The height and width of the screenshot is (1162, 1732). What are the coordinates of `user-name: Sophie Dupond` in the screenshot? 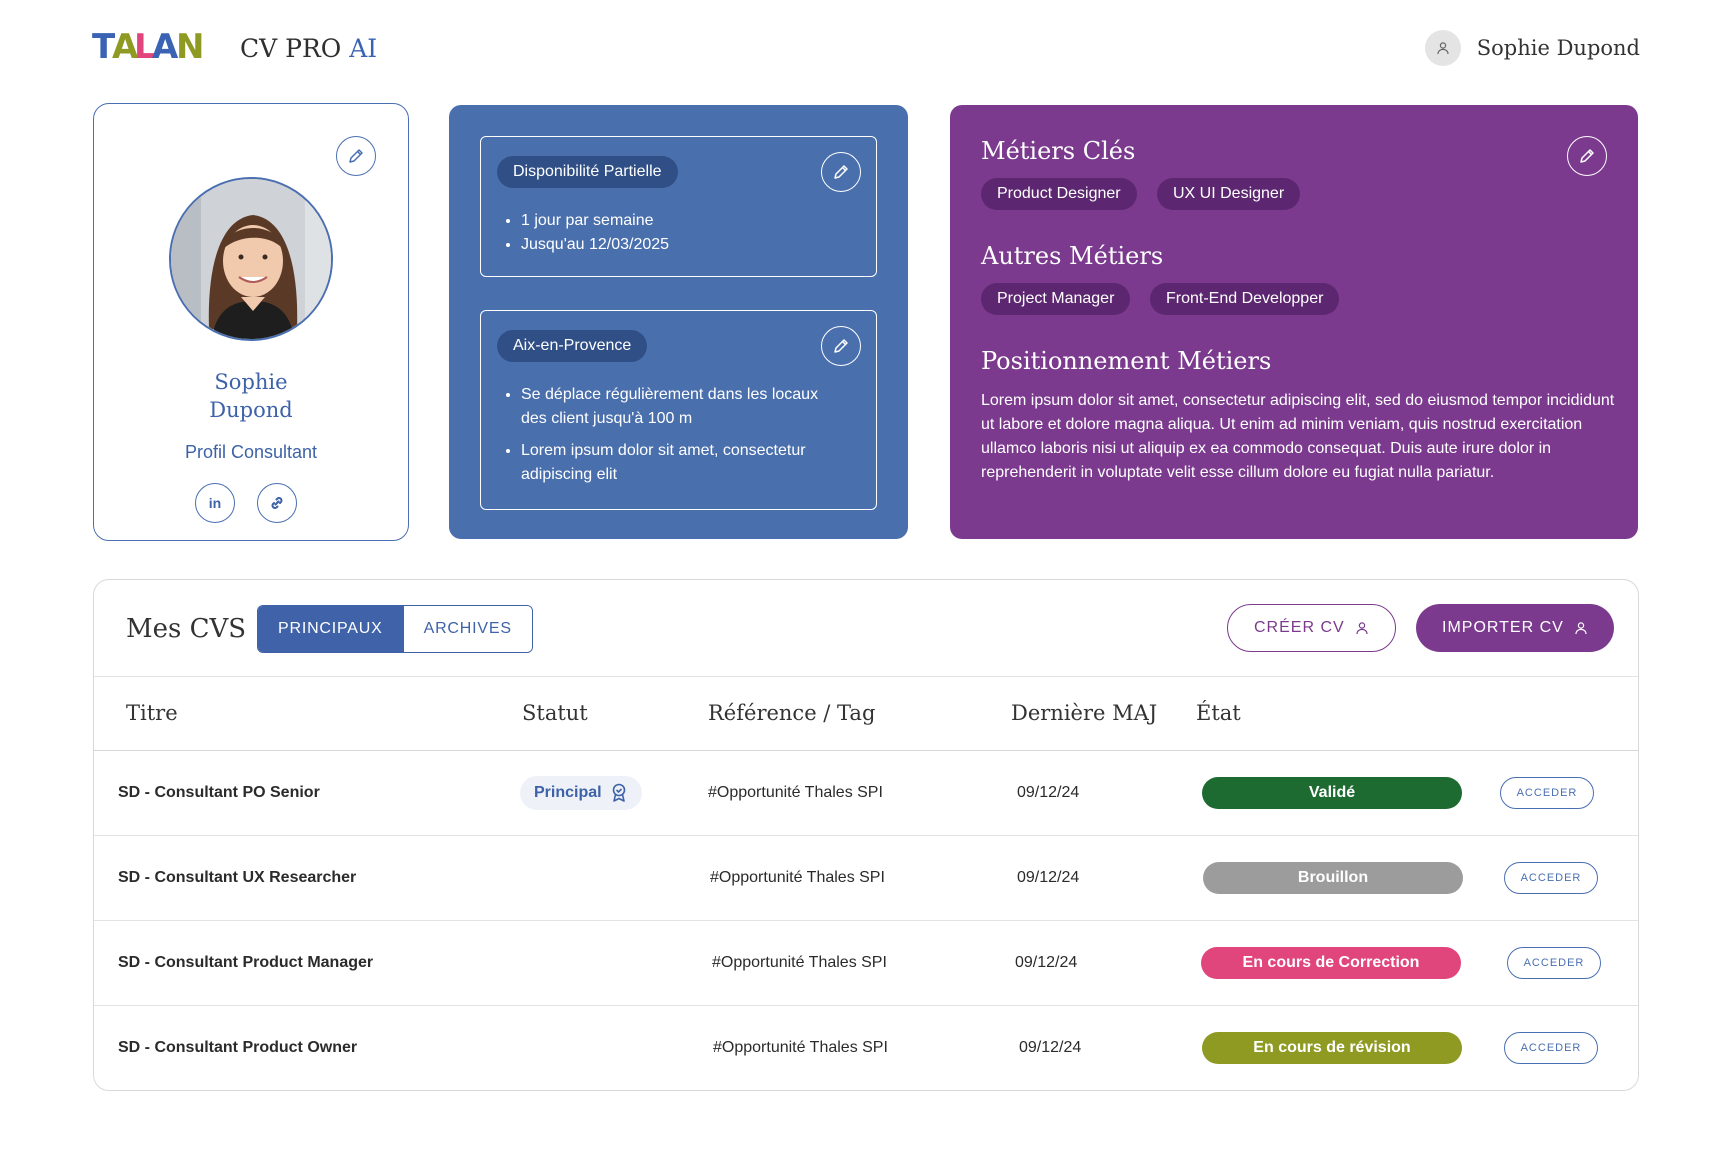 It's located at (1558, 48).